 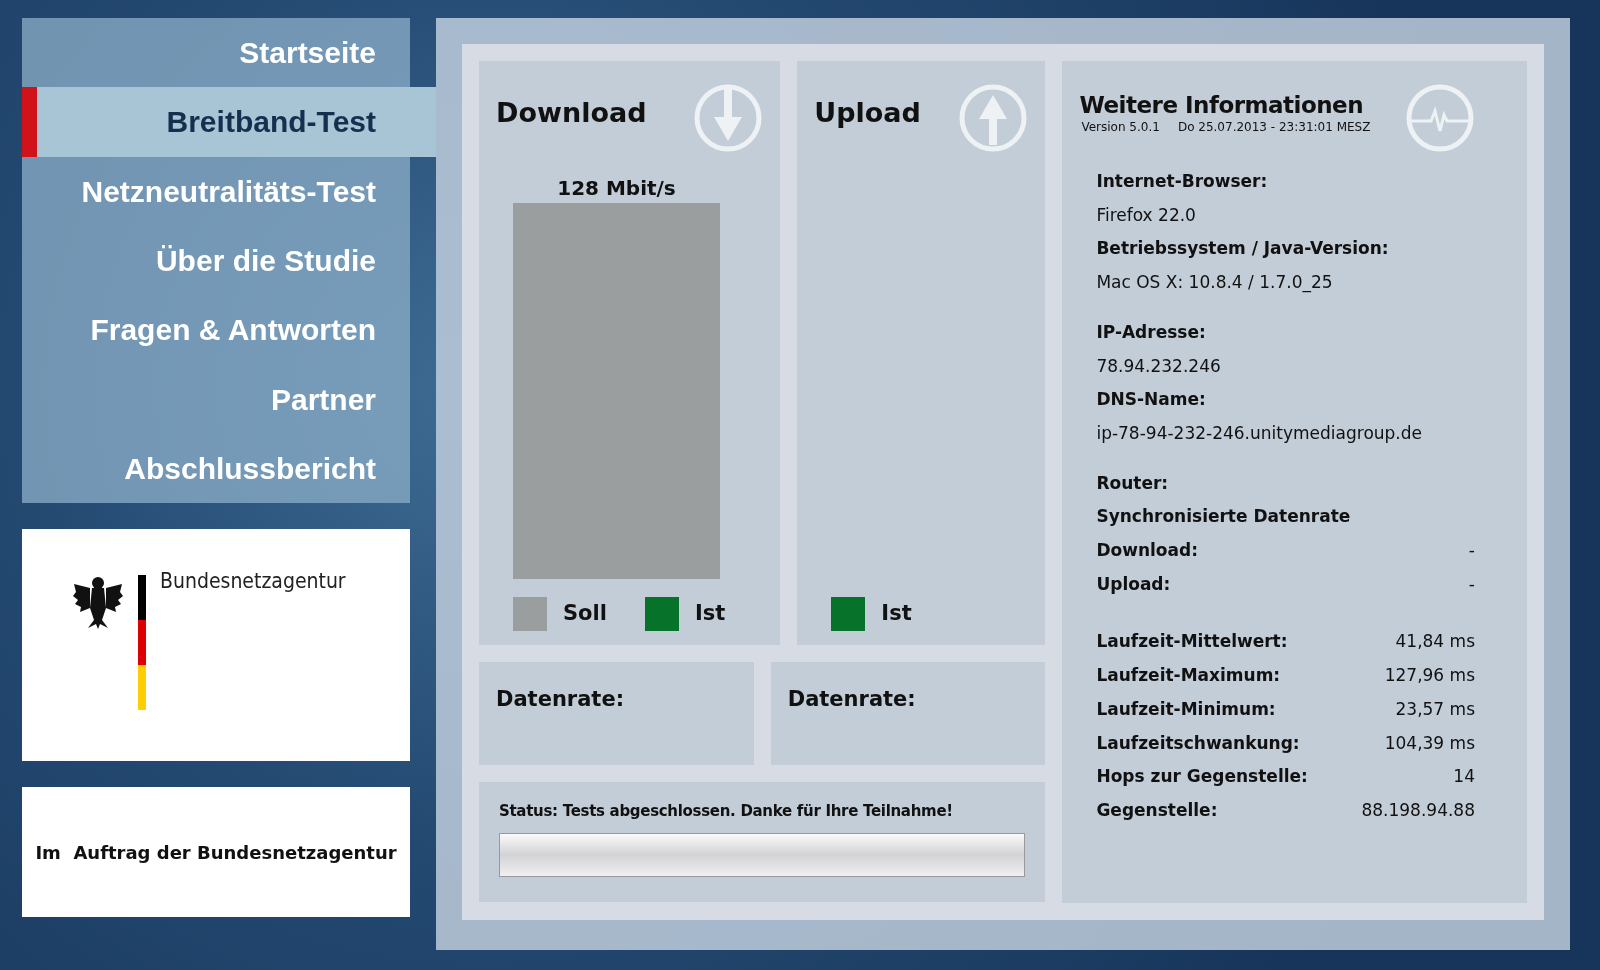 I want to click on nav-item: Partner, so click(x=216, y=399).